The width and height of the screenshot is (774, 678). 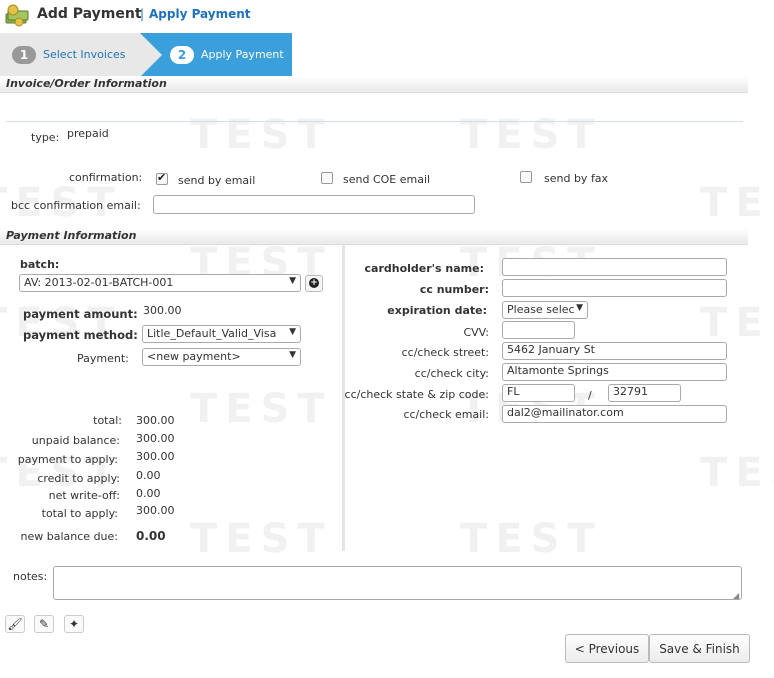 What do you see at coordinates (151, 55) in the screenshot?
I see `step-arrow` at bounding box center [151, 55].